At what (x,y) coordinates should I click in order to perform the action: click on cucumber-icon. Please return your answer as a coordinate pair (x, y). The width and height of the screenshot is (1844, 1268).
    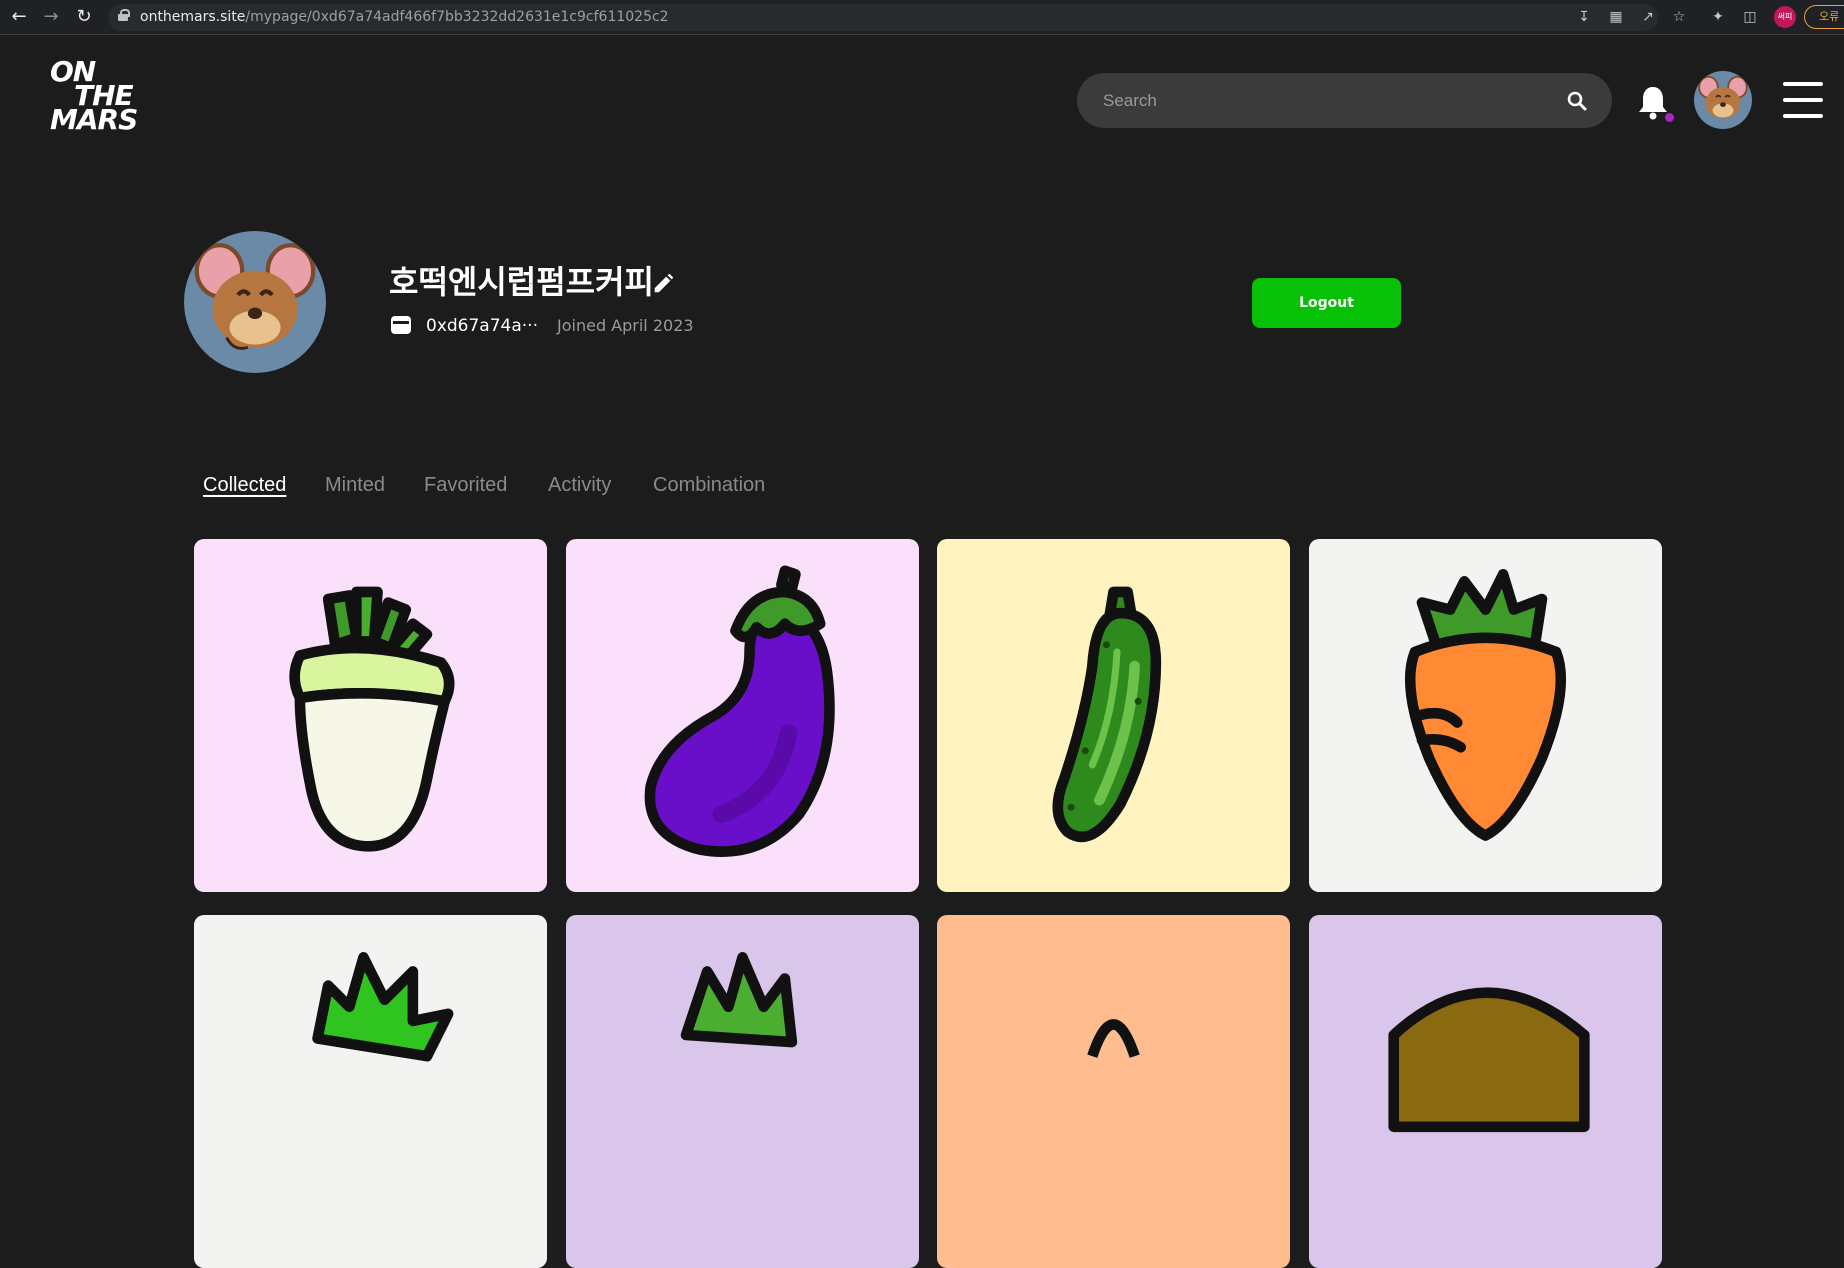
    Looking at the image, I should click on (1107, 714).